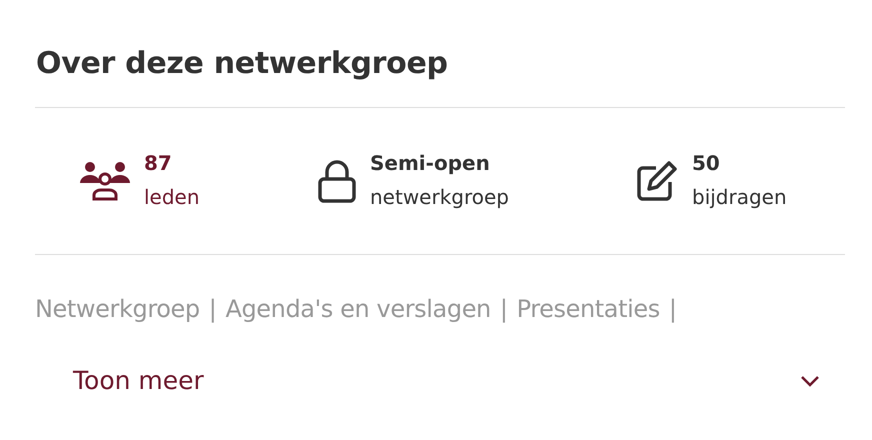 This screenshot has height=440, width=872. I want to click on show-more-button: Toon meer, so click(446, 380).